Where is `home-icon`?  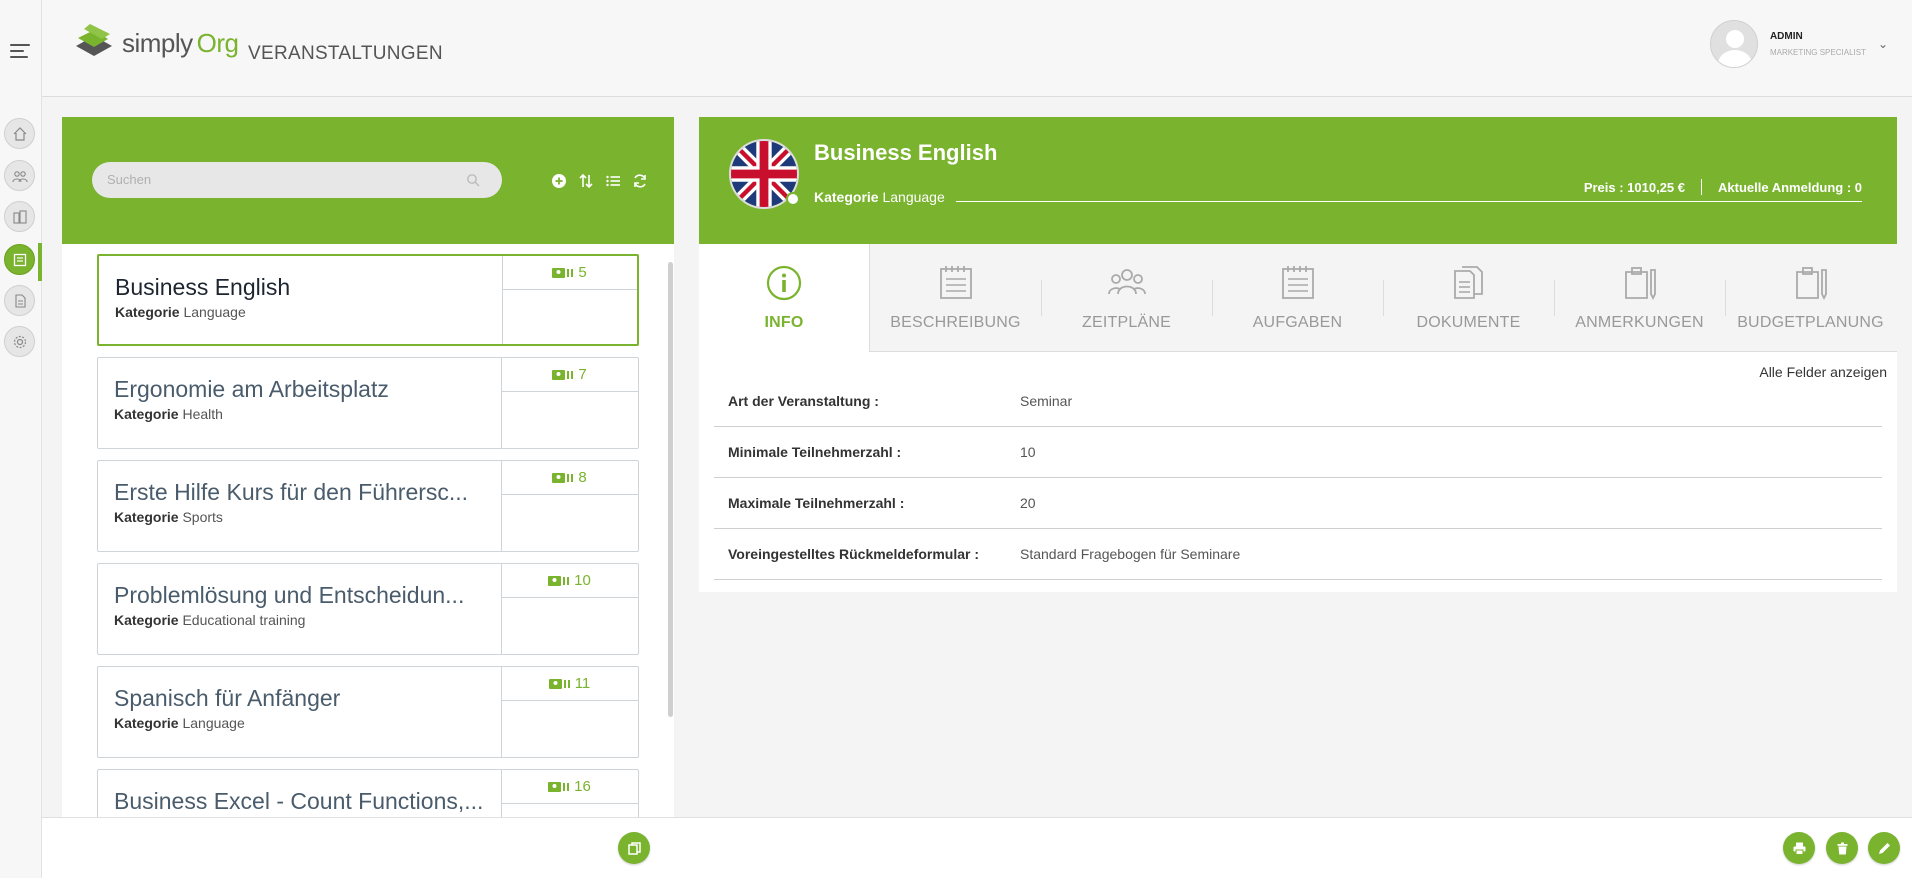
home-icon is located at coordinates (19, 133).